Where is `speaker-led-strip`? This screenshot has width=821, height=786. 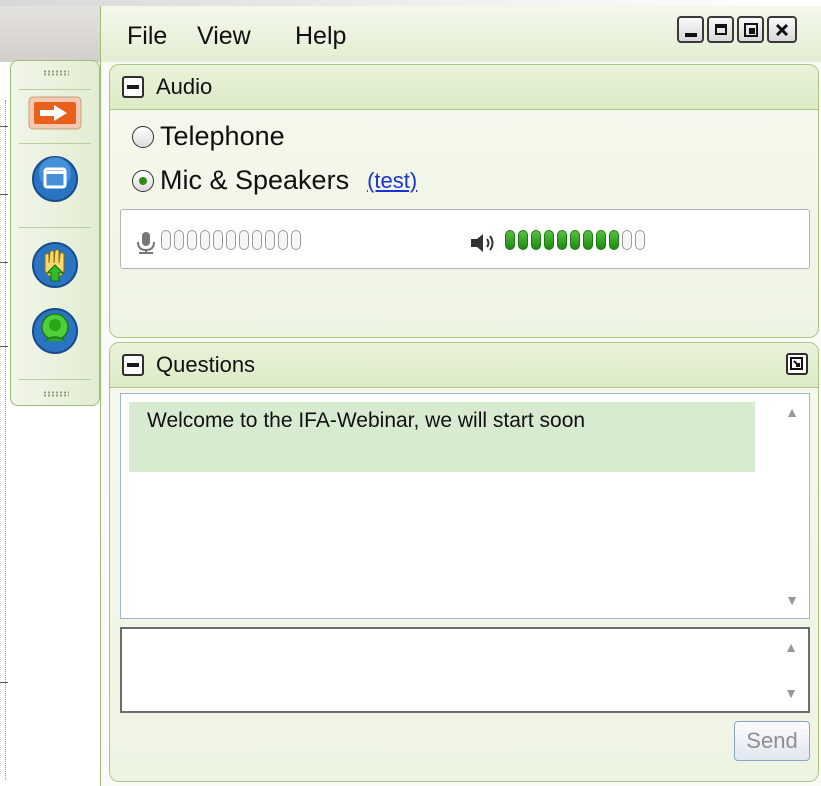
speaker-led-strip is located at coordinates (576, 242).